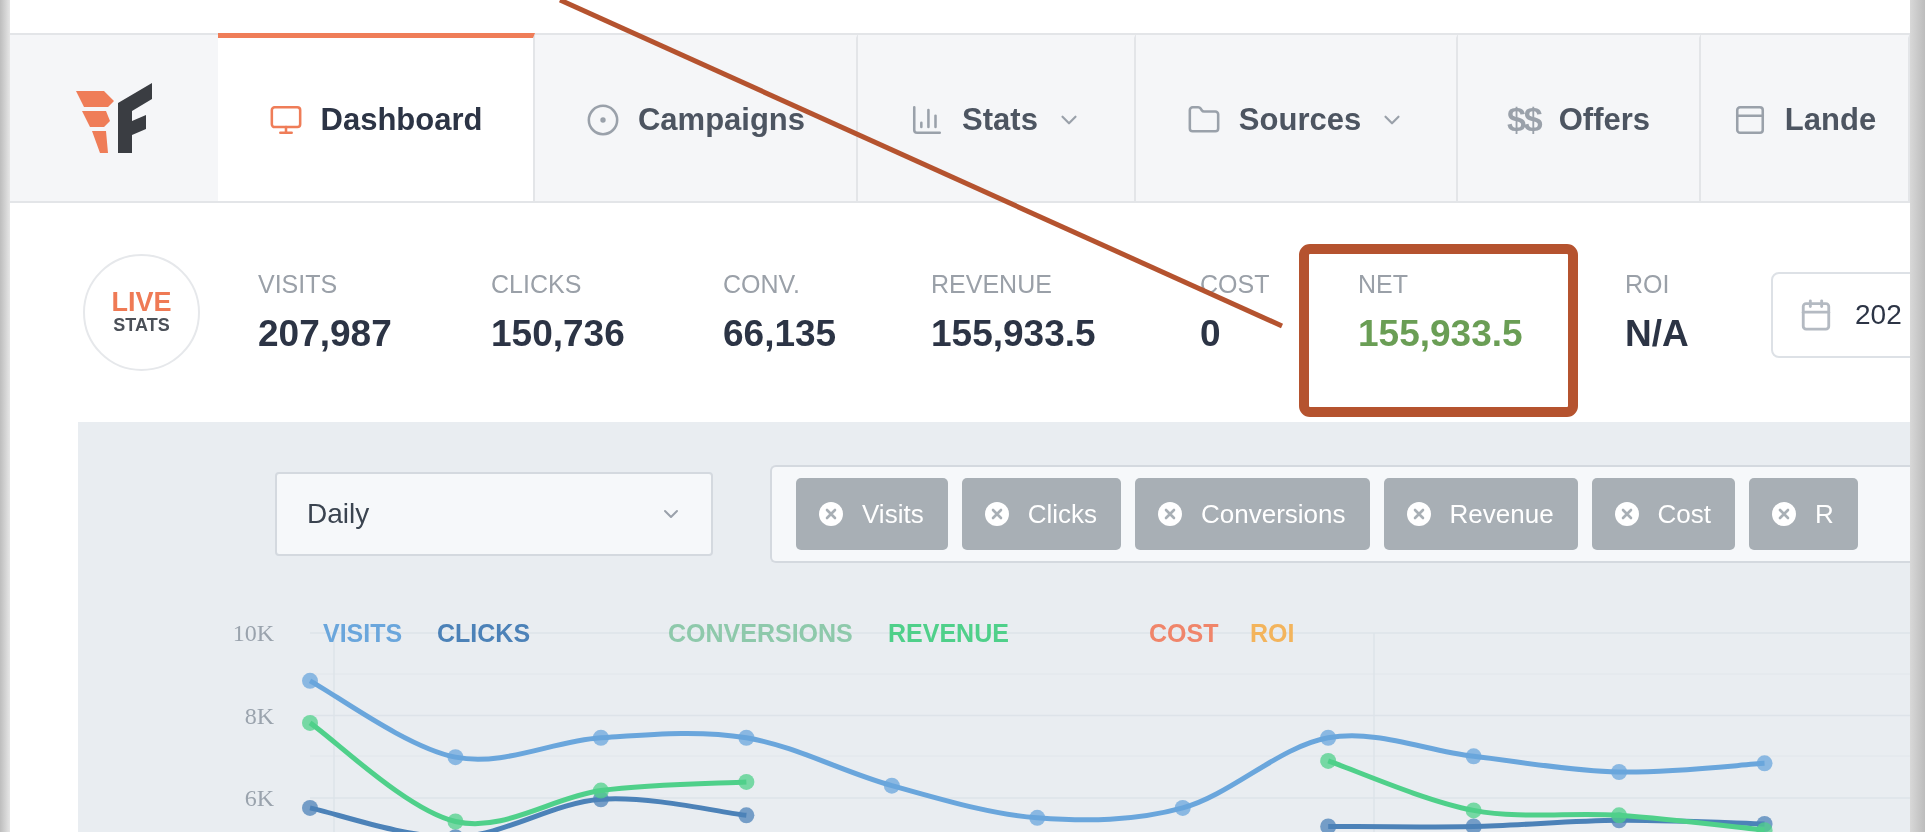 The height and width of the screenshot is (832, 1925). I want to click on stat-label: REVENUE, so click(991, 284).